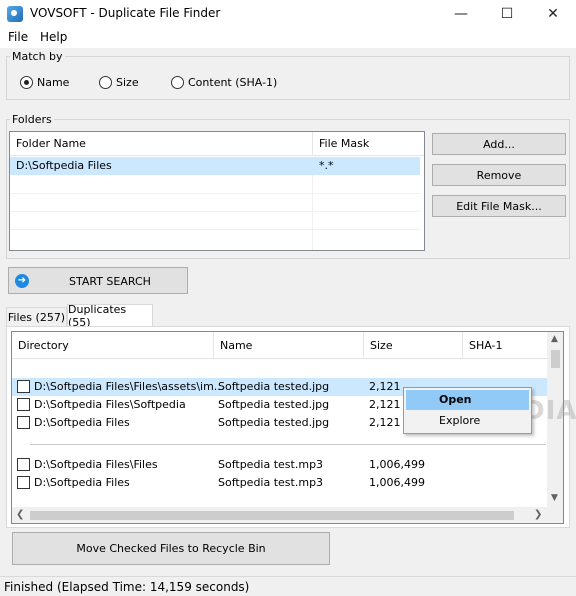 This screenshot has width=576, height=596. Describe the element at coordinates (127, 587) in the screenshot. I see `status-text: Finished (Elapsed Time: 14,159 seconds)` at that location.